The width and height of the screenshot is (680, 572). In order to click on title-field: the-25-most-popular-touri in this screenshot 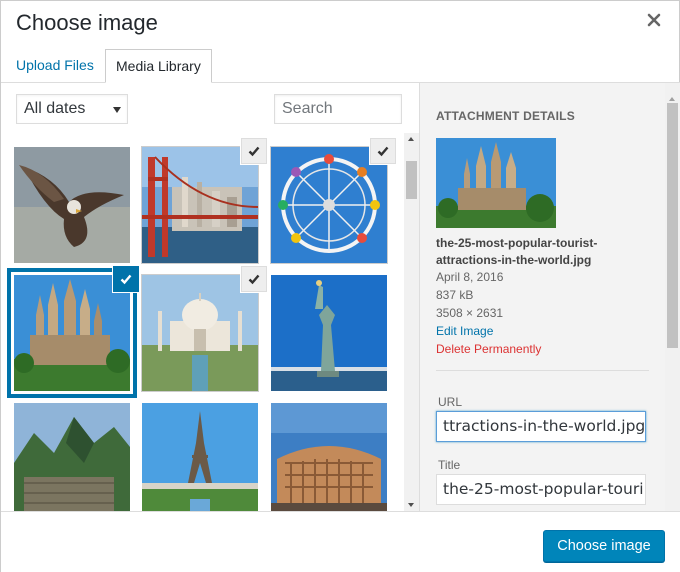, I will do `click(541, 489)`.